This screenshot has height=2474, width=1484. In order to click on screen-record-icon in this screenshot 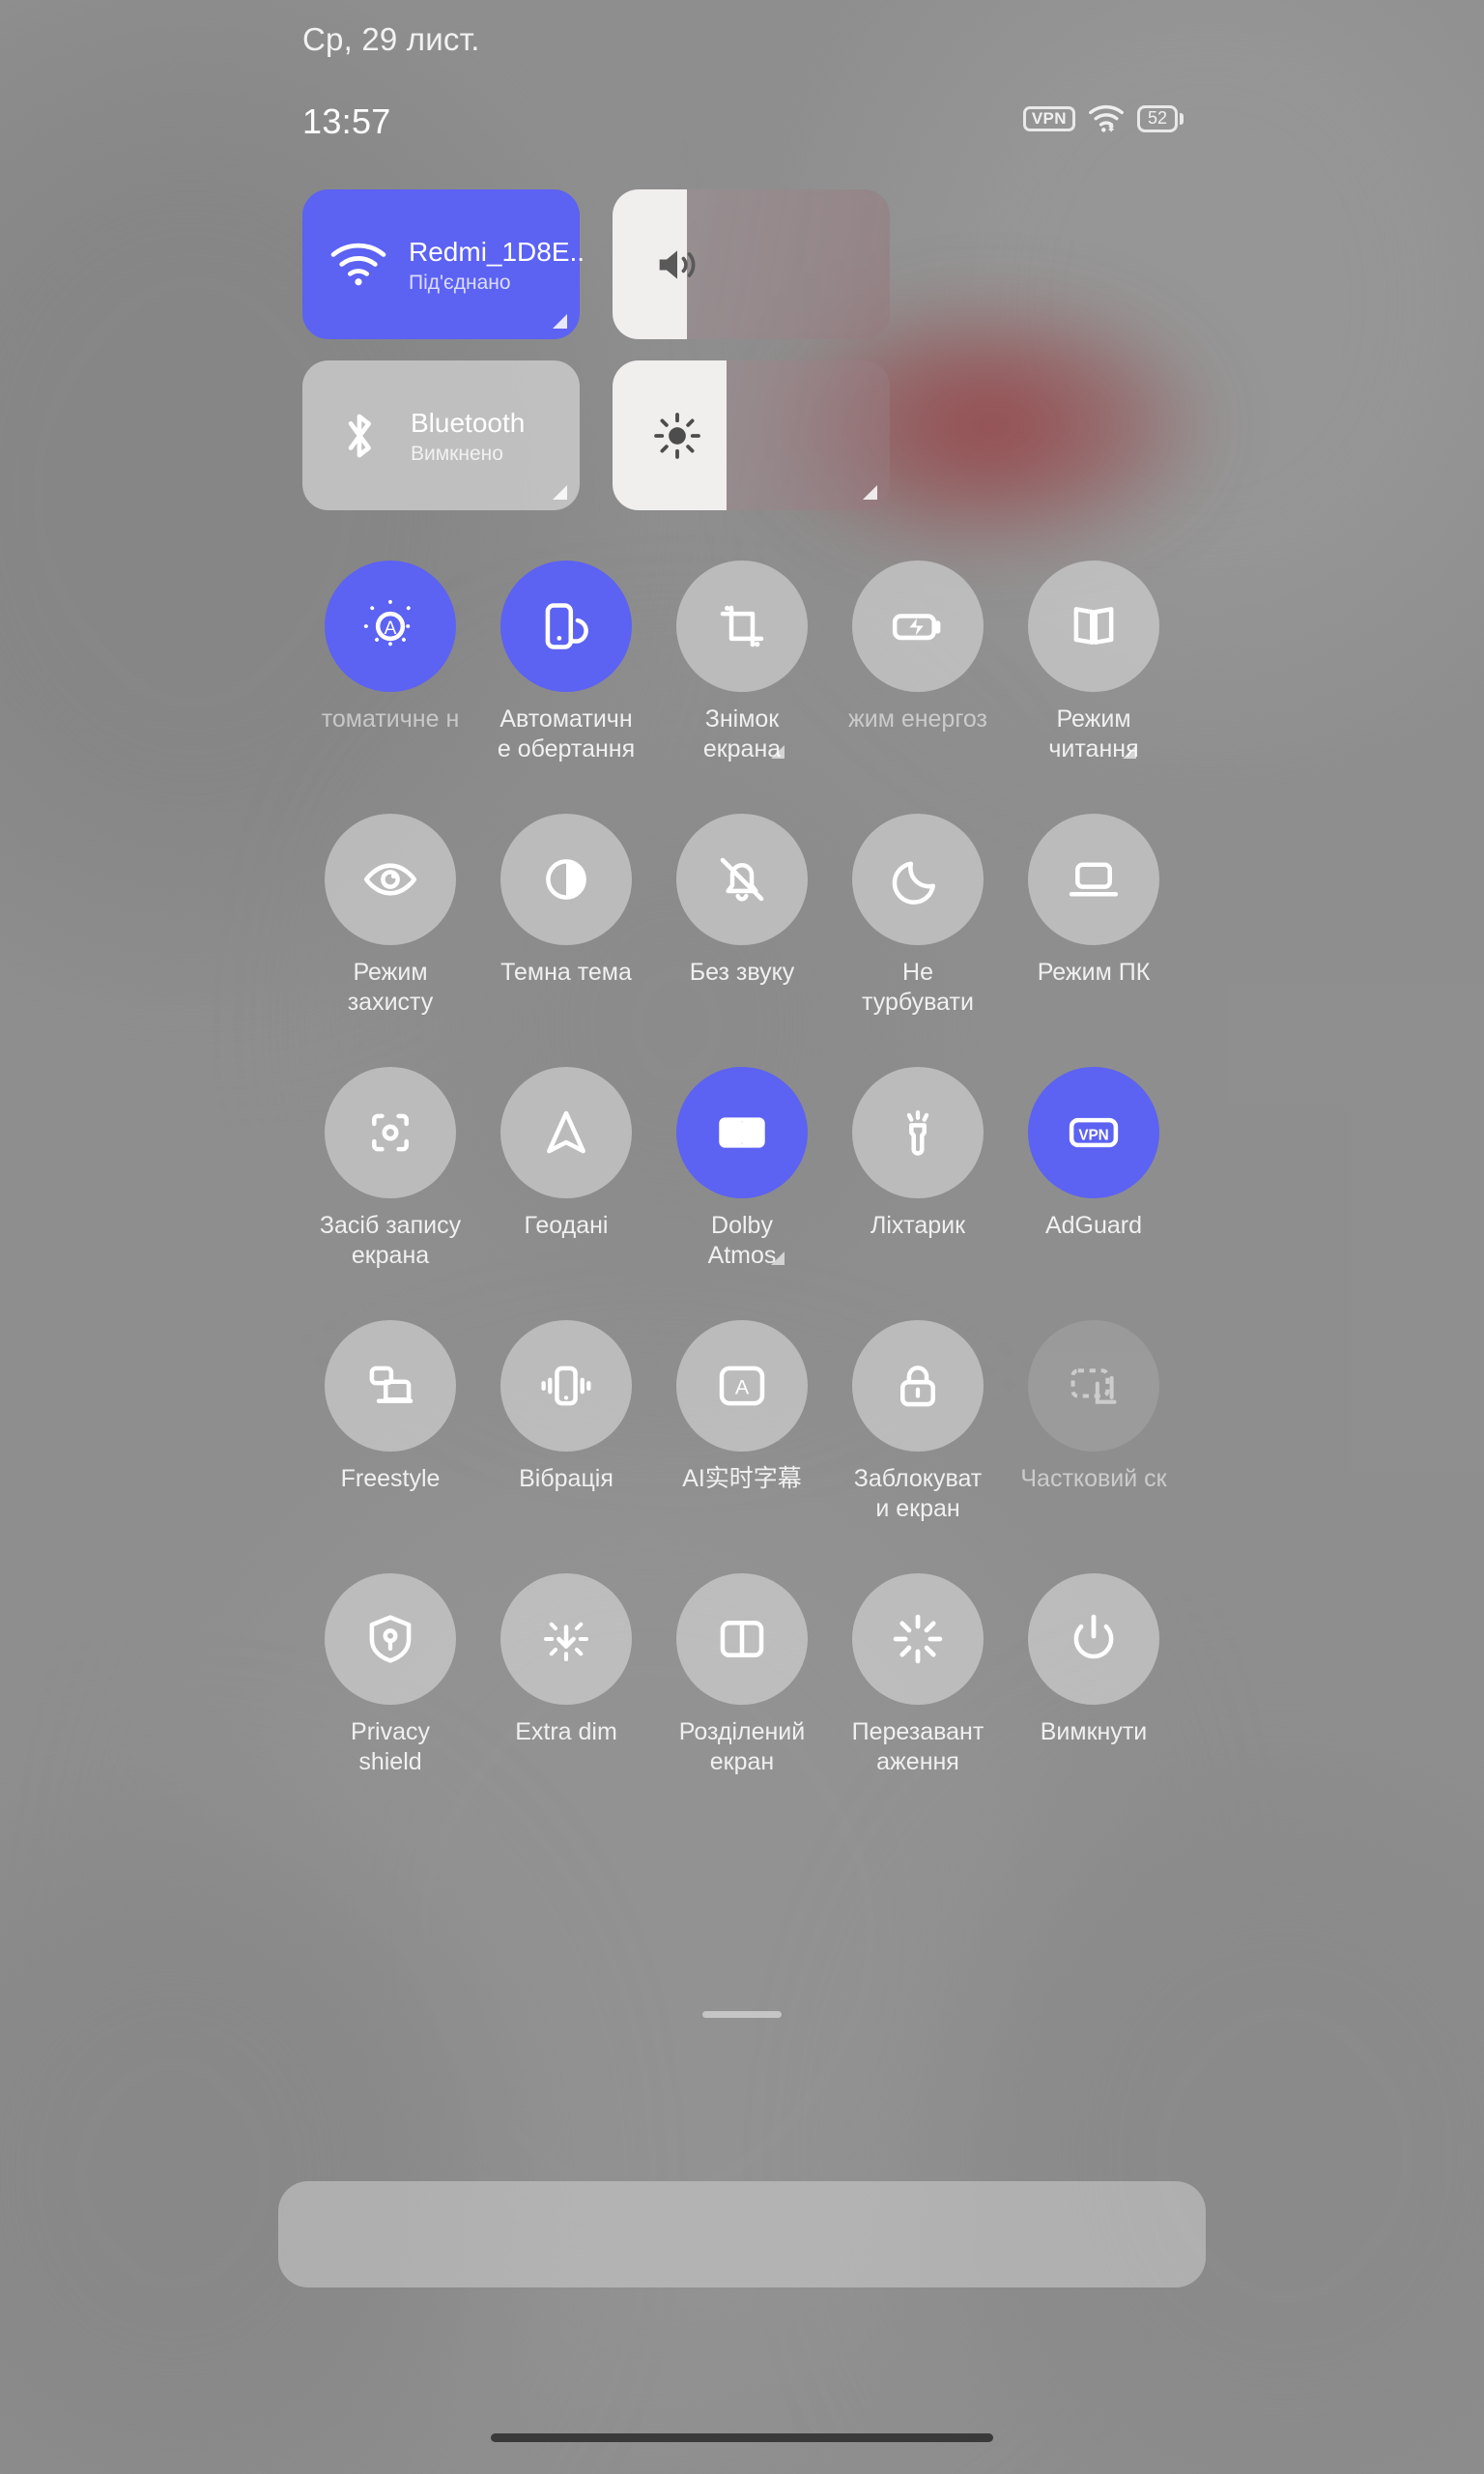, I will do `click(391, 1133)`.